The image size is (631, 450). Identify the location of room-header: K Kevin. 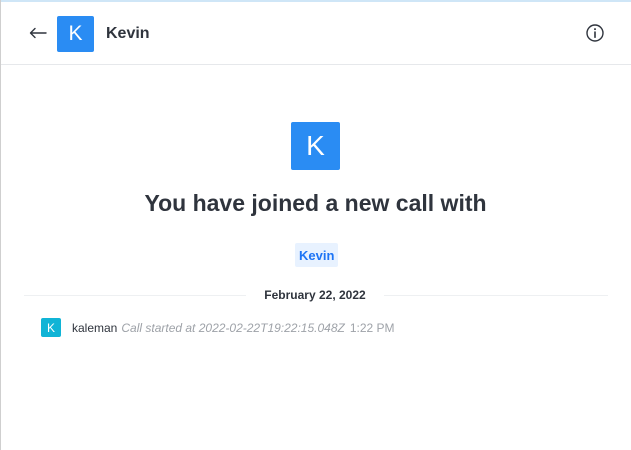
(316, 33).